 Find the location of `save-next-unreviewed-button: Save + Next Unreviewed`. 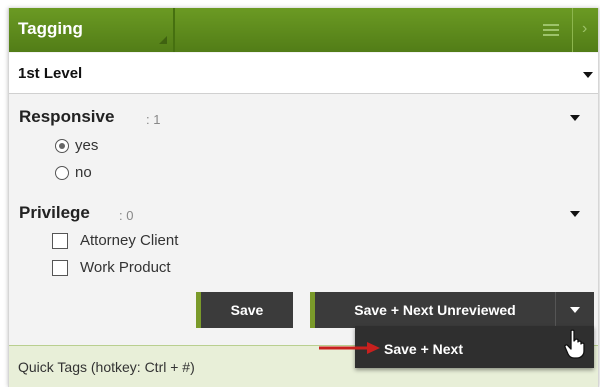

save-next-unreviewed-button: Save + Next Unreviewed is located at coordinates (432, 310).